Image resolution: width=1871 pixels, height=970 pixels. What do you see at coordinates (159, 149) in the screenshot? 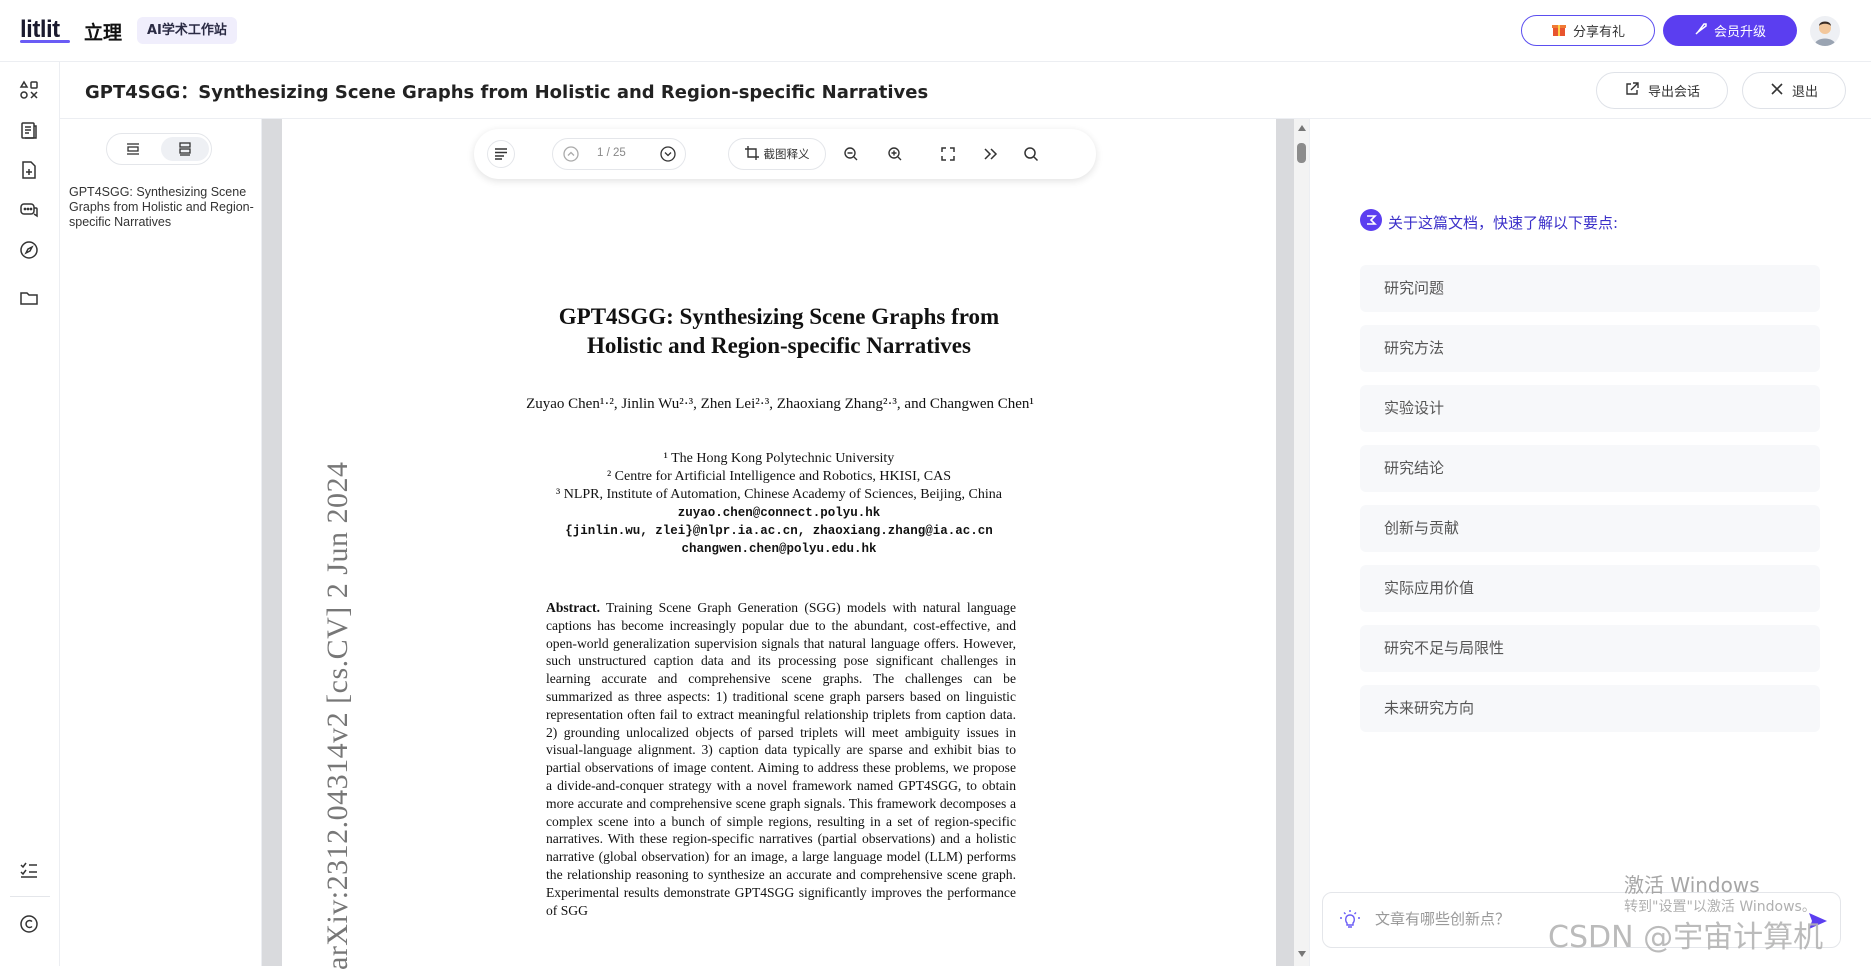
I see `view-toggle` at bounding box center [159, 149].